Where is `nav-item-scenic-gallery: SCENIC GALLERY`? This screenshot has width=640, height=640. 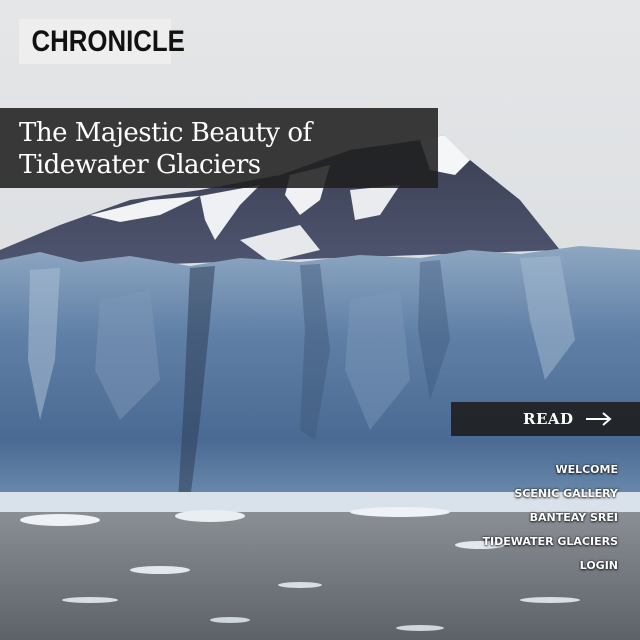
nav-item-scenic-gallery: SCENIC GALLERY is located at coordinates (550, 494).